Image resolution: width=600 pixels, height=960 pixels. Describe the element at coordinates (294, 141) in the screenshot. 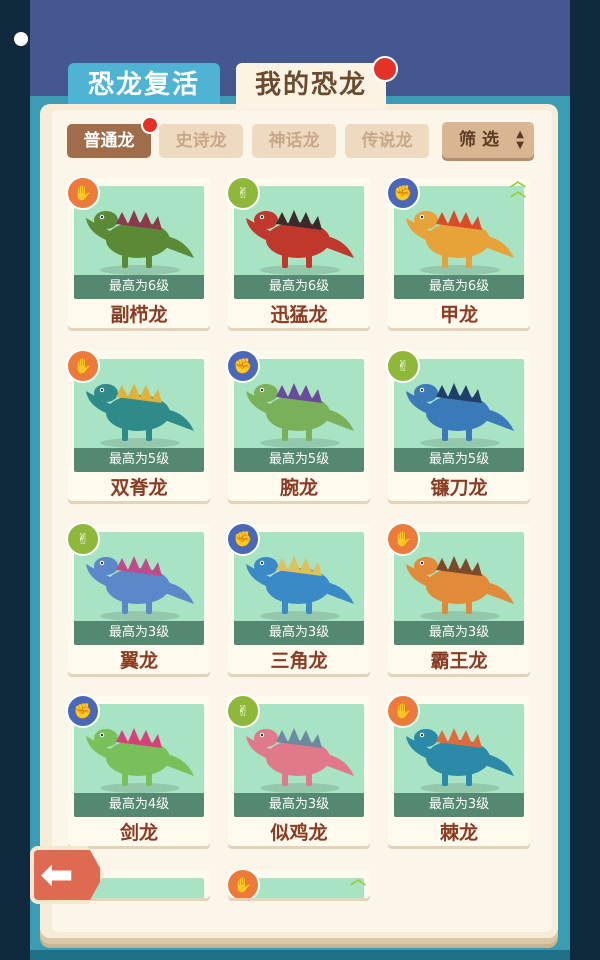

I see `filter-chip-mythic: 神话龙` at that location.